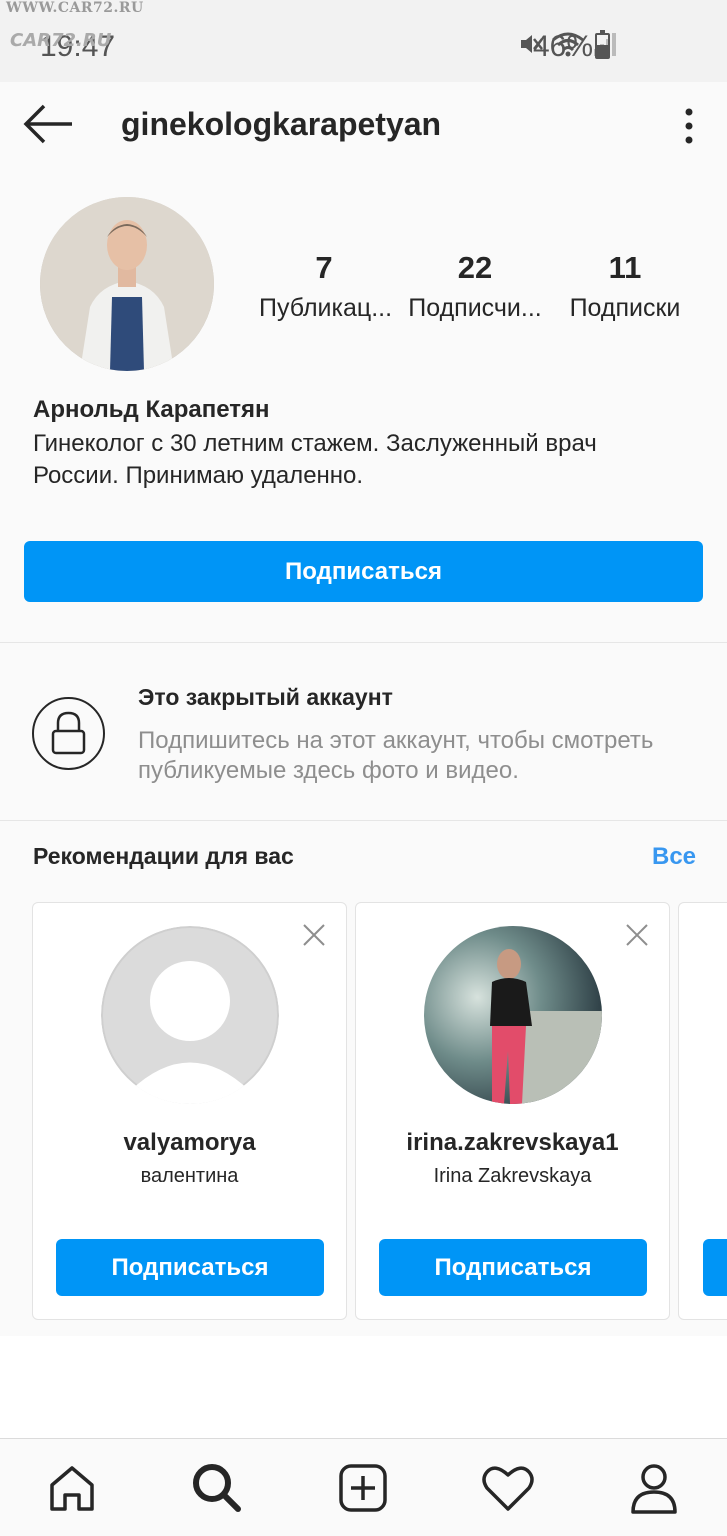  I want to click on watermark-logo: CAR72.RU, so click(61, 40).